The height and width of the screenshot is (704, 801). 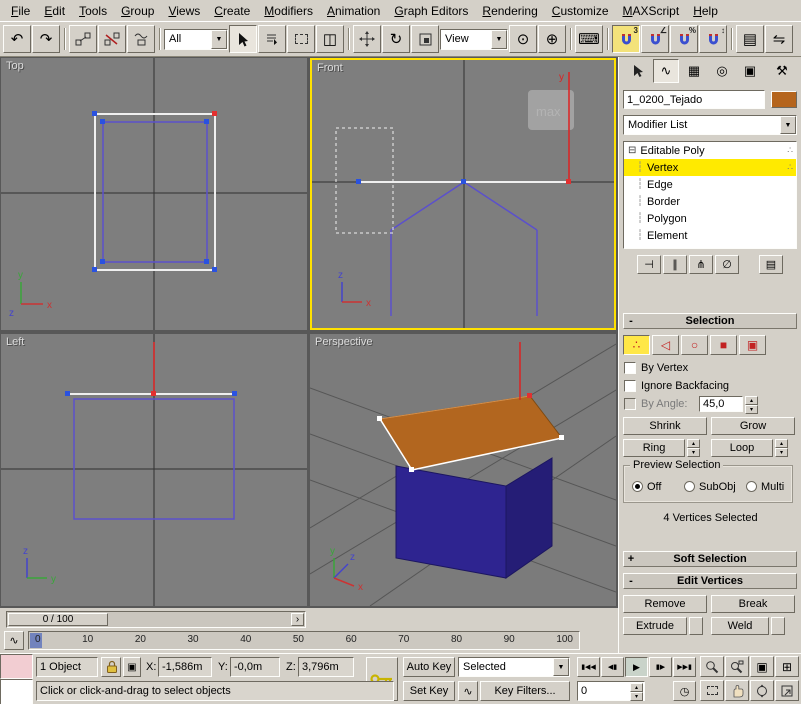 What do you see at coordinates (782, 71) in the screenshot?
I see `tab-utilities: ⚒` at bounding box center [782, 71].